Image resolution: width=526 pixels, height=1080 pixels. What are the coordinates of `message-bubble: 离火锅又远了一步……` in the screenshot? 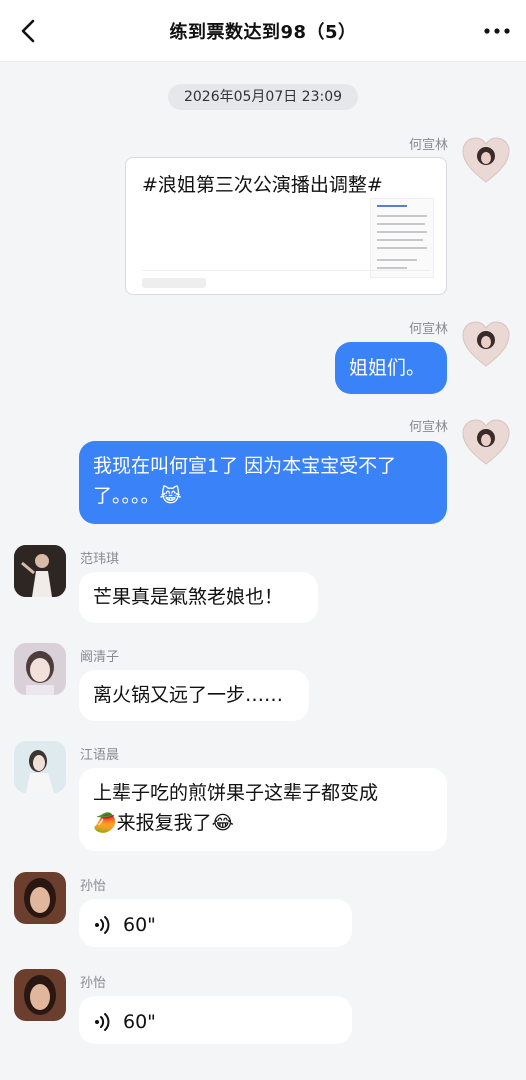 It's located at (194, 695).